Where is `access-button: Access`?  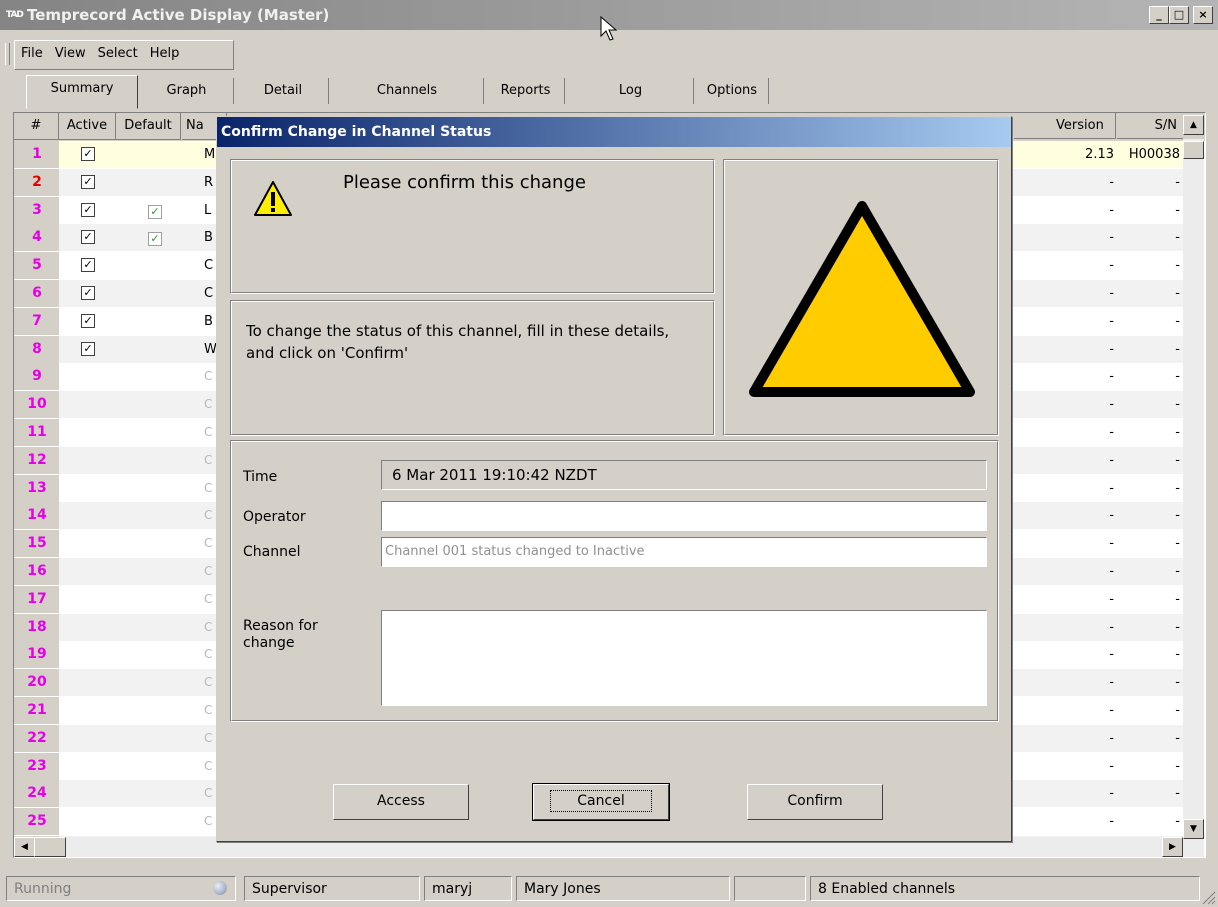 access-button: Access is located at coordinates (401, 802).